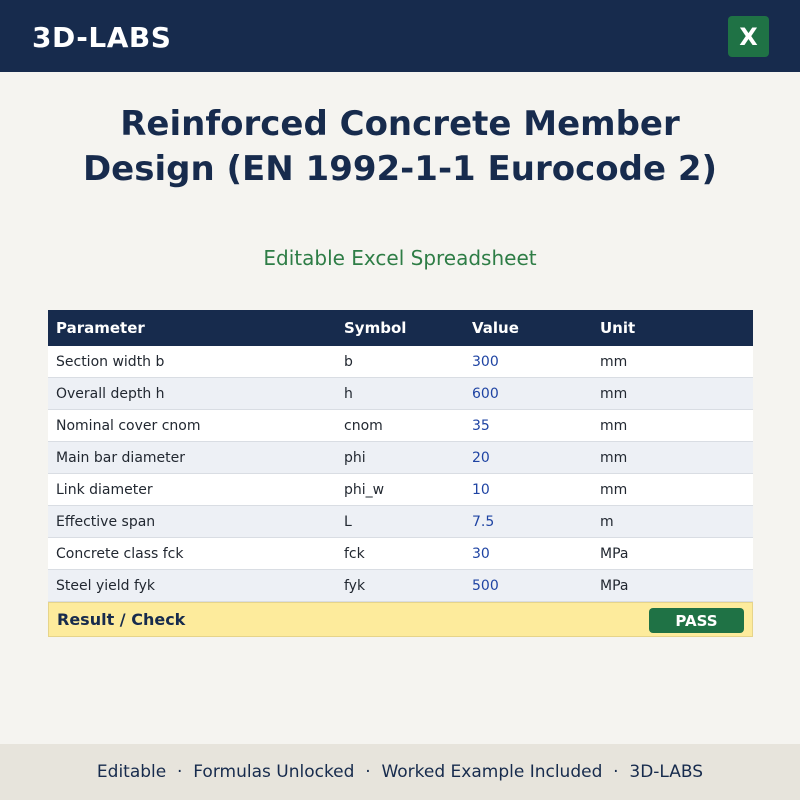 The width and height of the screenshot is (800, 800). Describe the element at coordinates (400, 458) in the screenshot. I see `table-row: Main bar diameter phi 20 mm` at that location.